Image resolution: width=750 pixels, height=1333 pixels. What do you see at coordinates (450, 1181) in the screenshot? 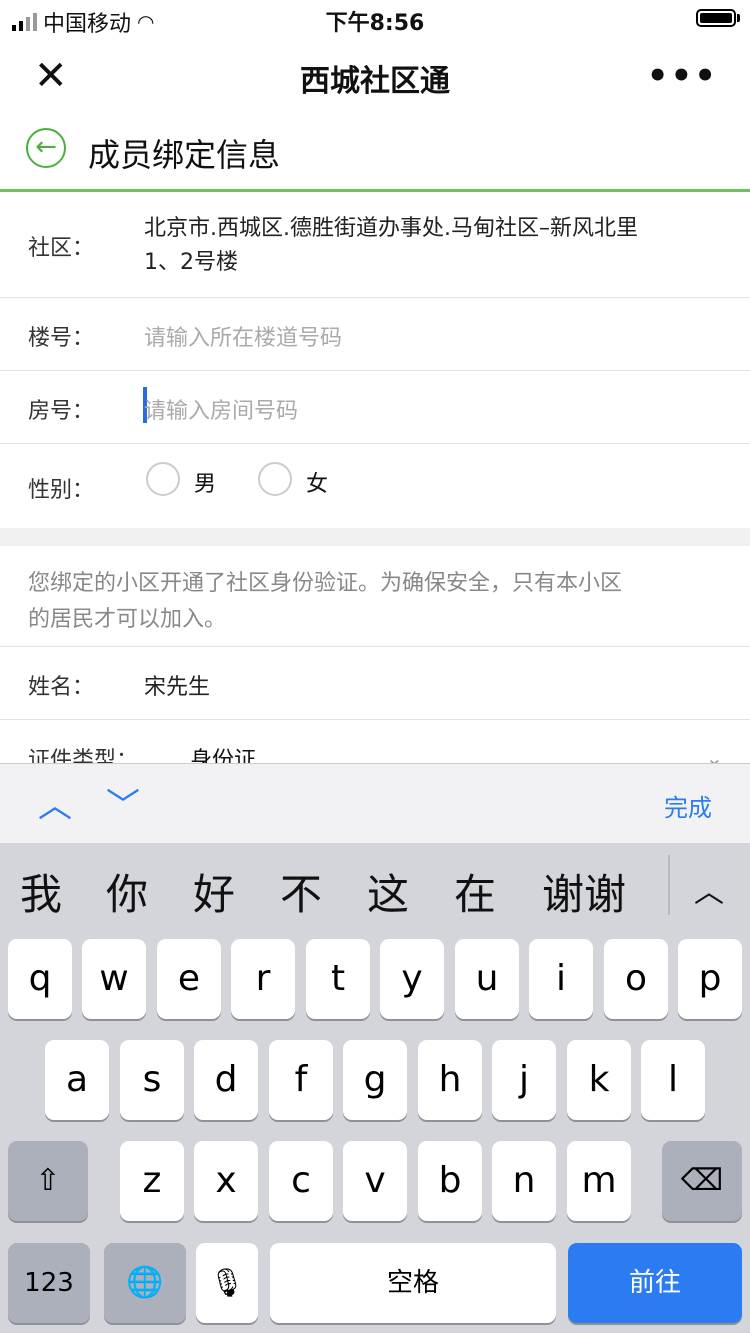
I see `key-b: b` at bounding box center [450, 1181].